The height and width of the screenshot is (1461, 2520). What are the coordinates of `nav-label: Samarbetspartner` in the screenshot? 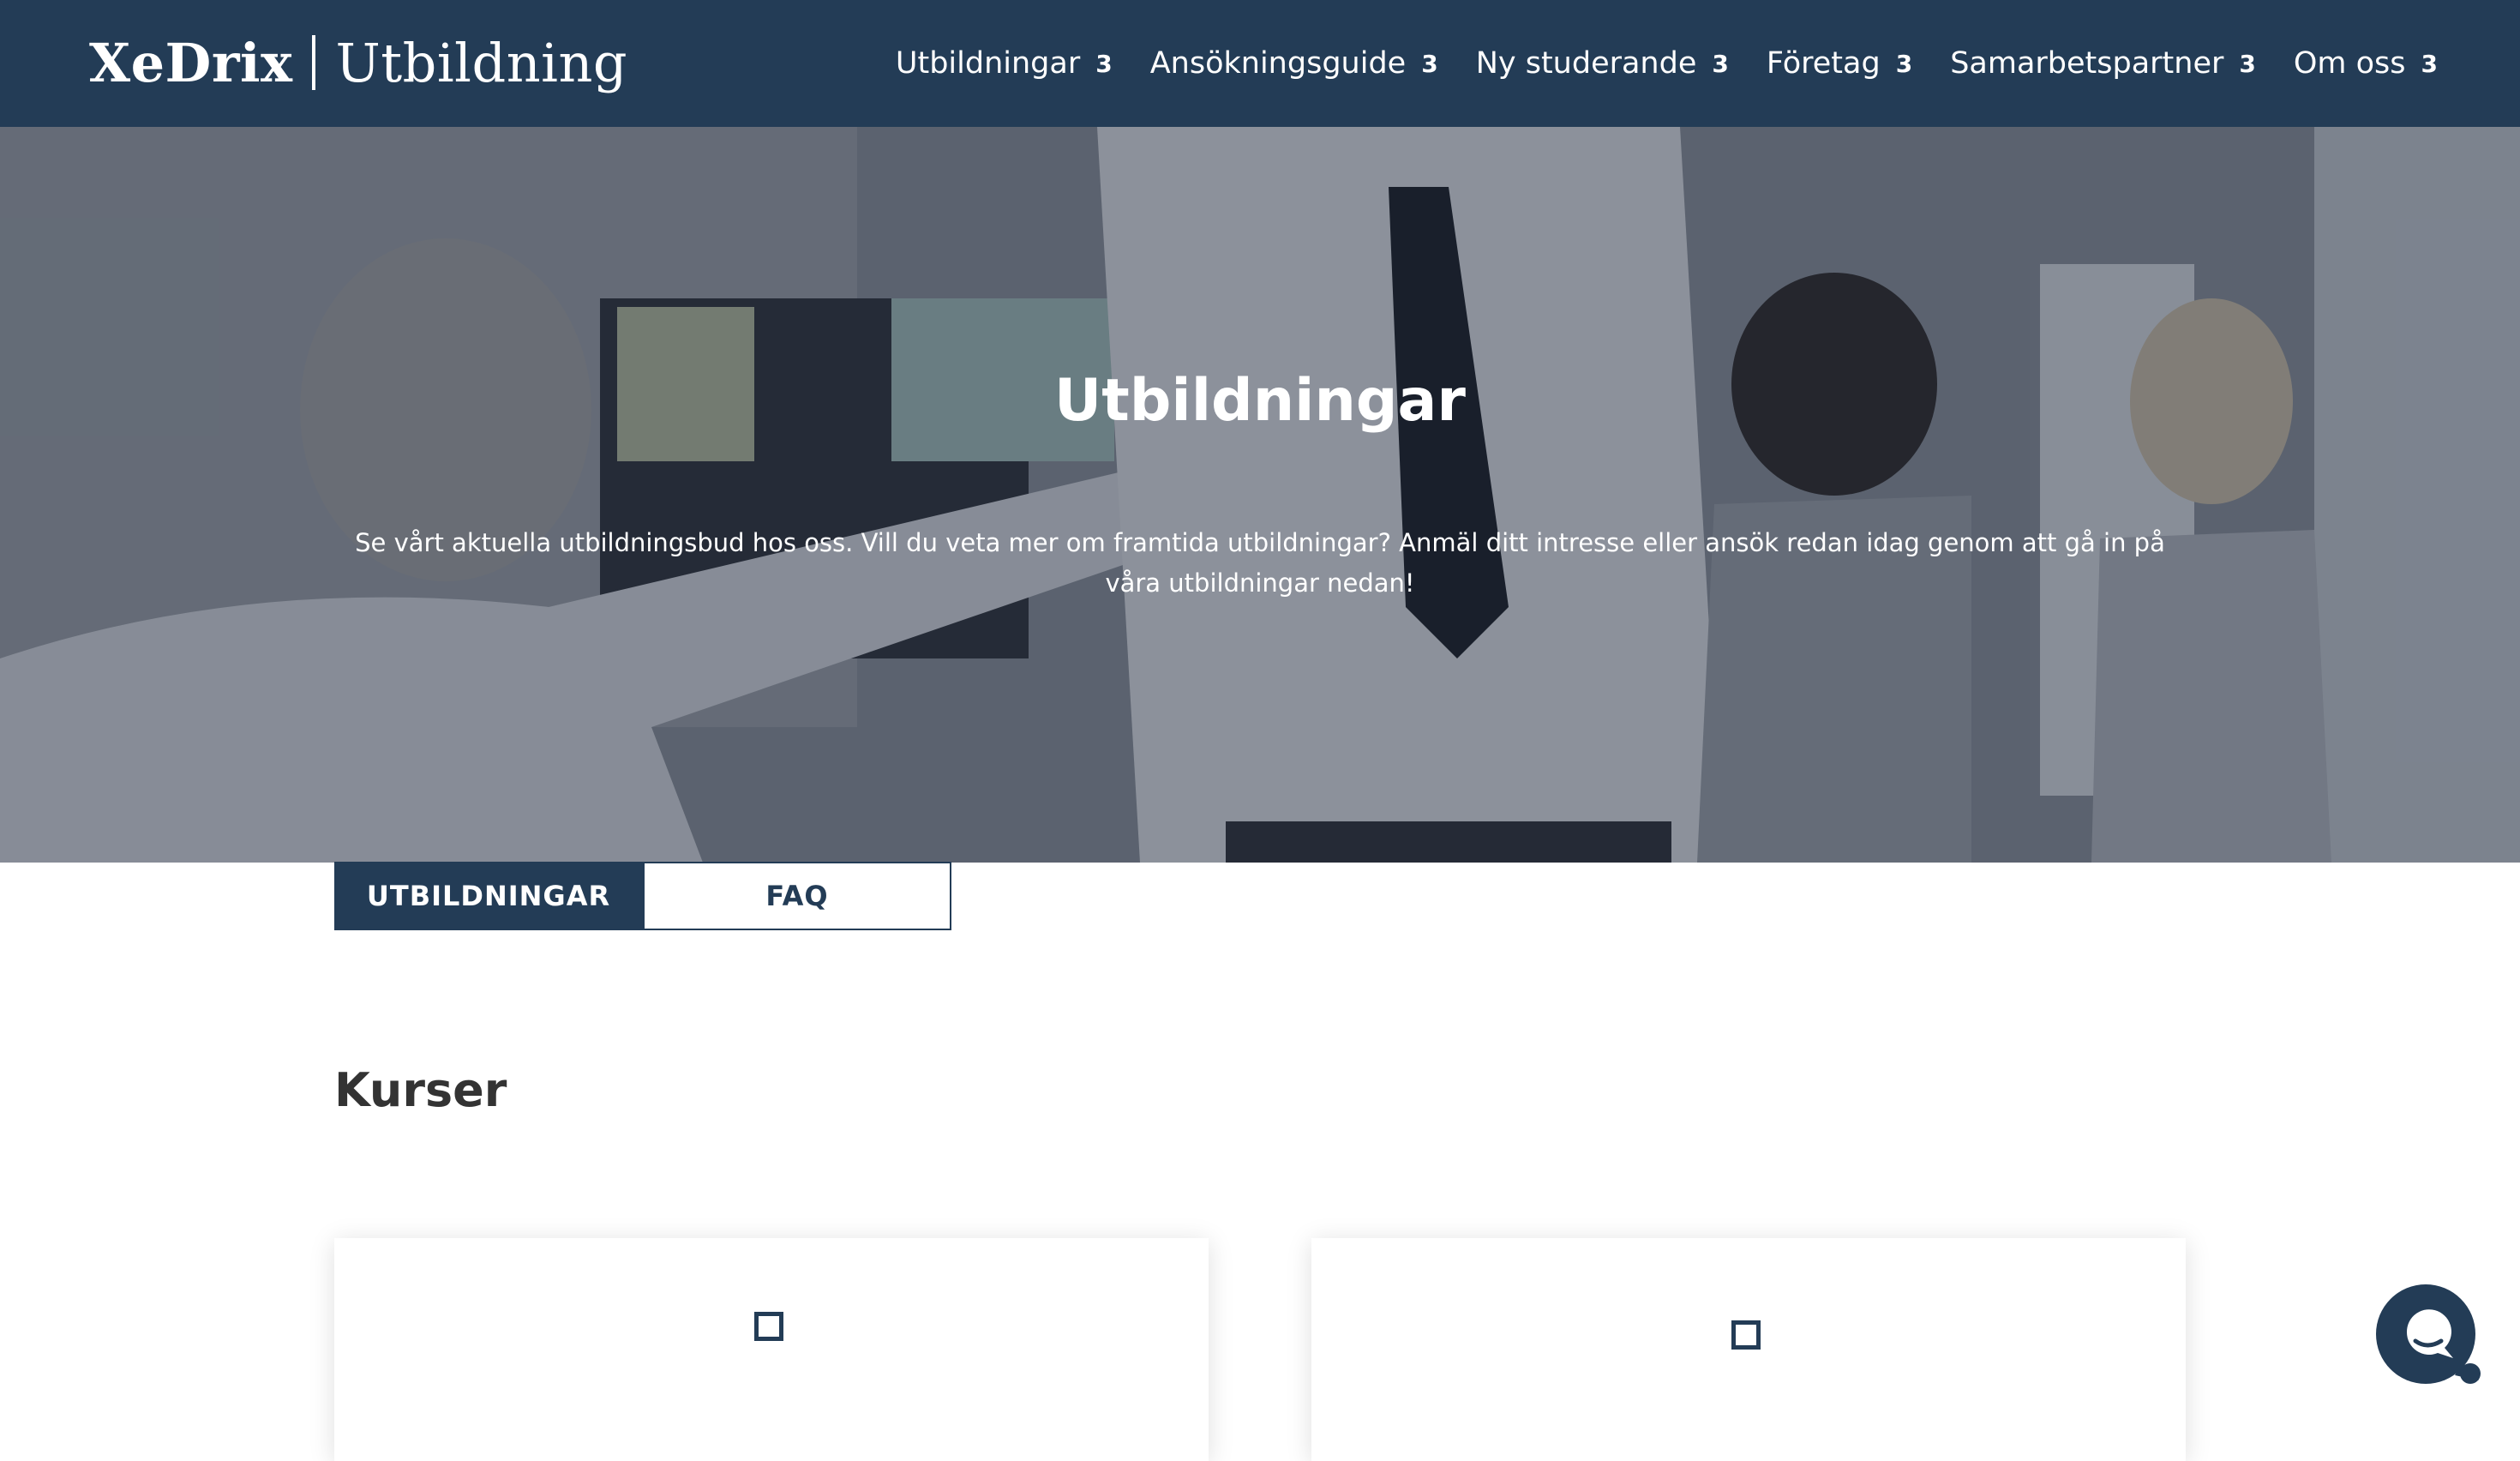 It's located at (2087, 63).